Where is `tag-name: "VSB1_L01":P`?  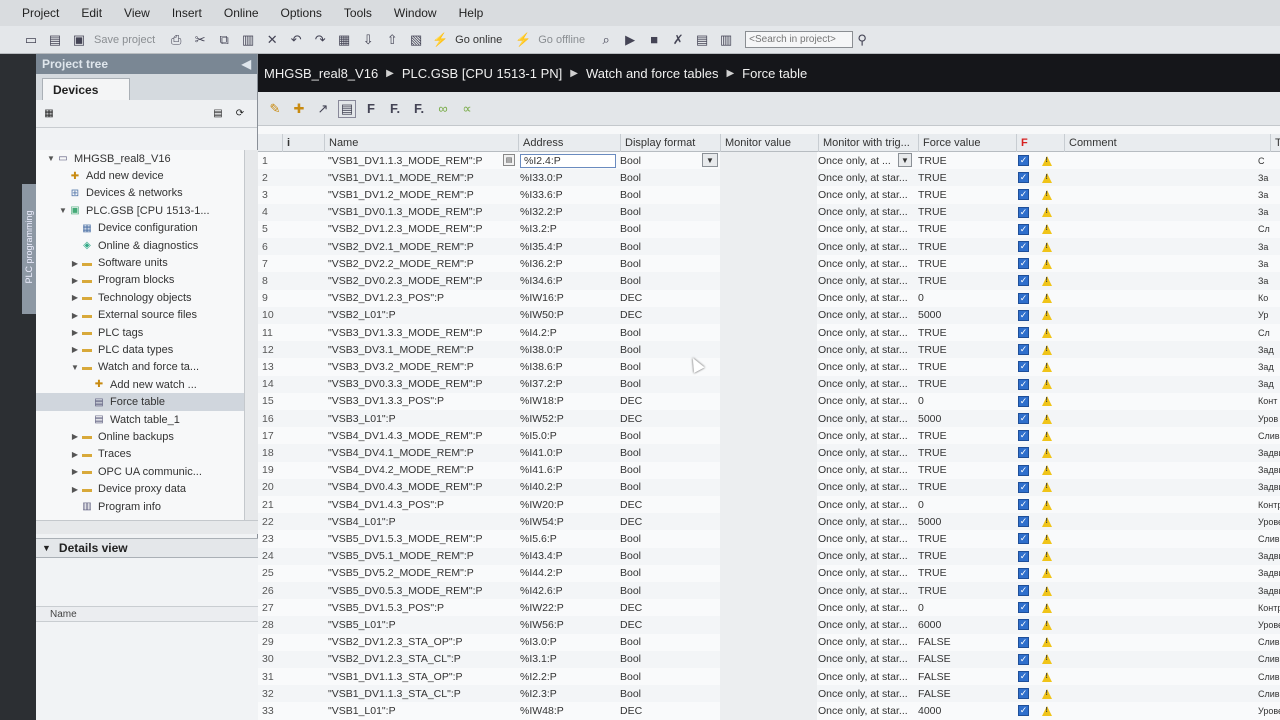
tag-name: "VSB1_L01":P is located at coordinates (415, 710).